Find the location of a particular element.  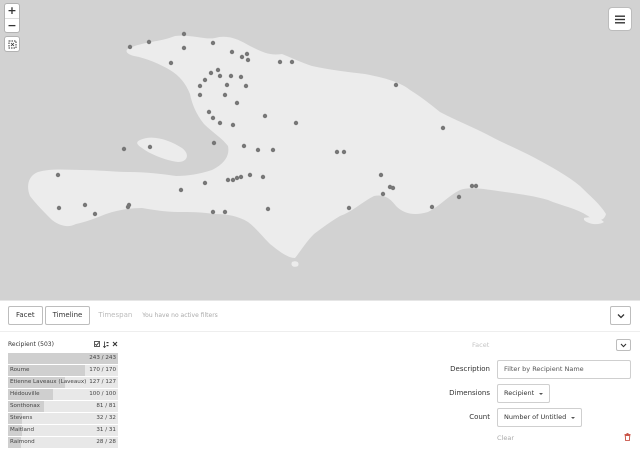

settings-collapse-button is located at coordinates (623, 345).